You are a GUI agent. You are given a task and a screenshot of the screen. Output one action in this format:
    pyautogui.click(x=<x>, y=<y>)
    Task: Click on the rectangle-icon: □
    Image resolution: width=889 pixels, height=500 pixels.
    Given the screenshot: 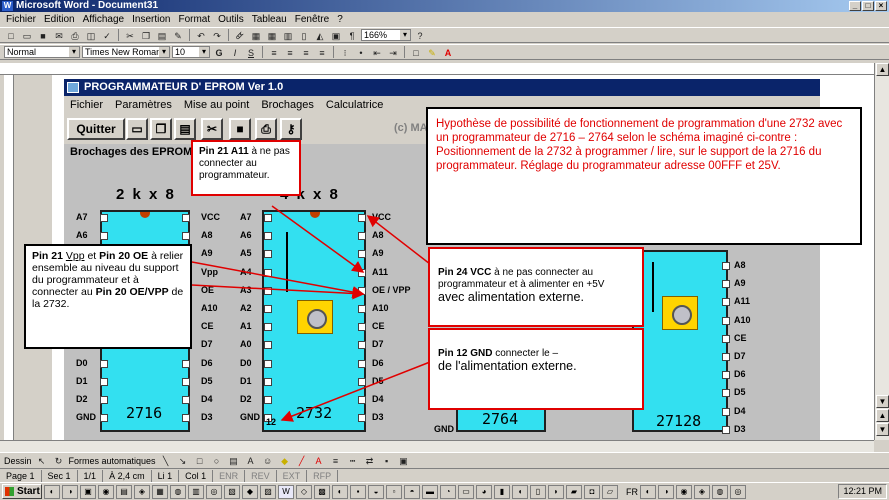 What is the action you would take?
    pyautogui.click(x=200, y=460)
    